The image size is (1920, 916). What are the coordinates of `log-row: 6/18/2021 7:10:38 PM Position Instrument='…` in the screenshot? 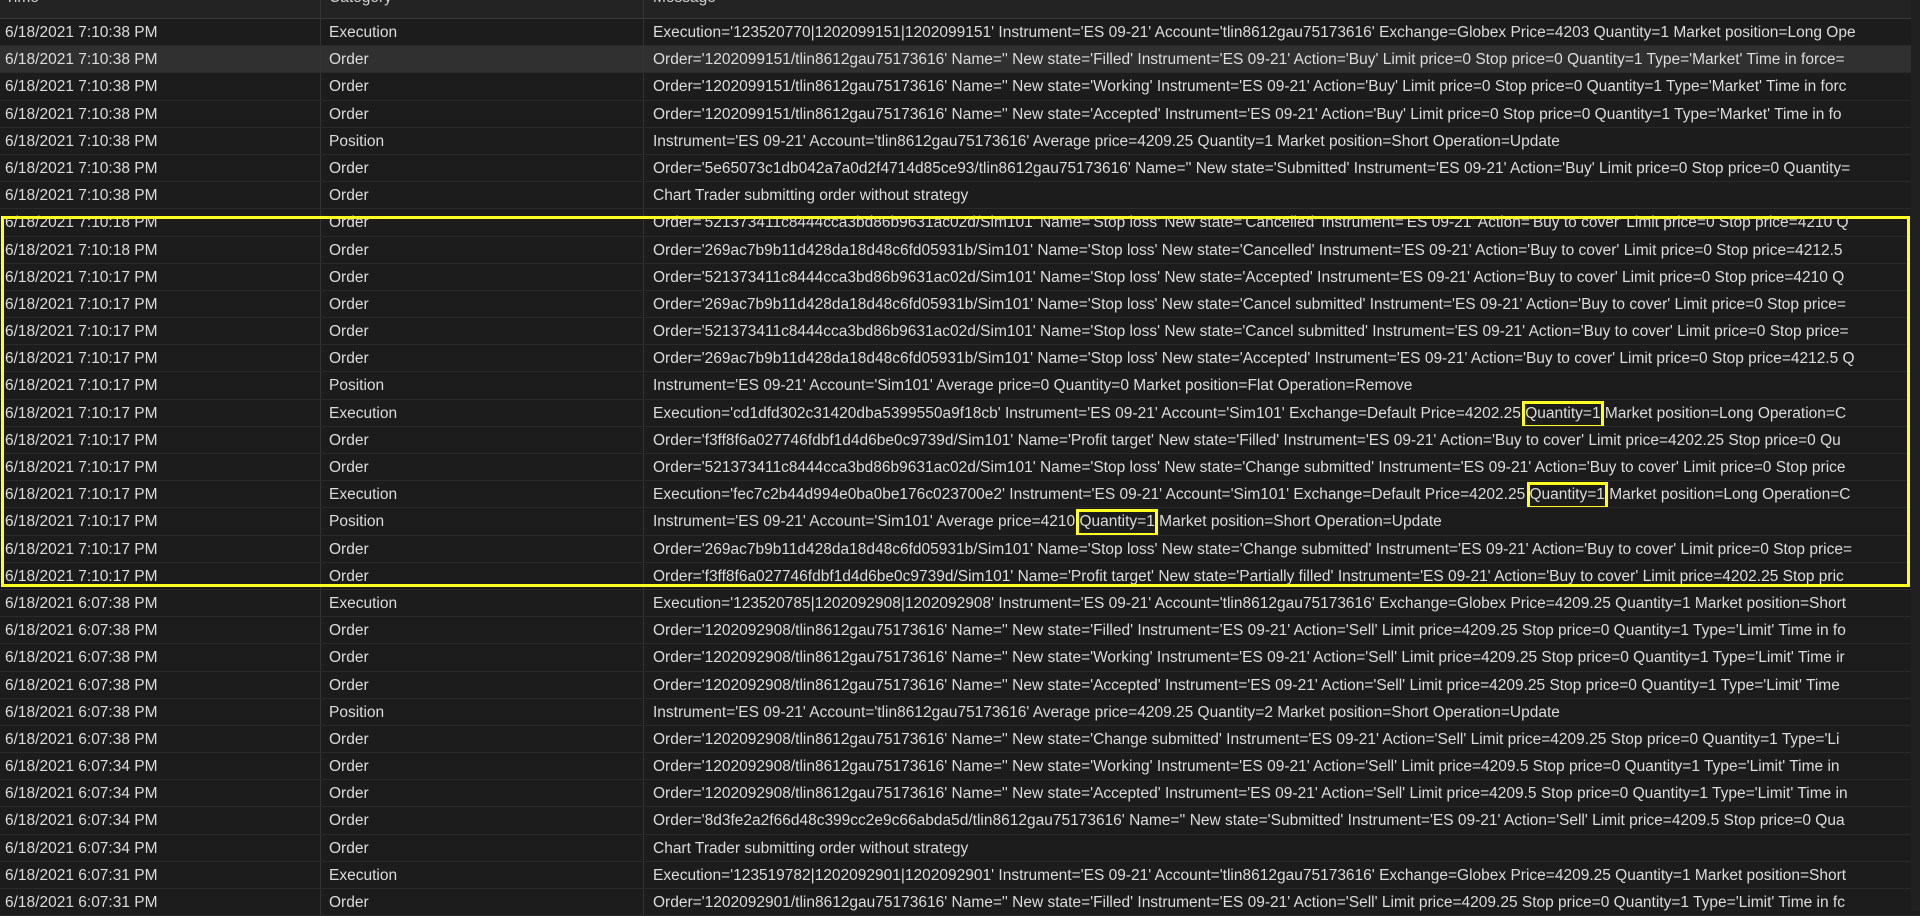 It's located at (960, 141).